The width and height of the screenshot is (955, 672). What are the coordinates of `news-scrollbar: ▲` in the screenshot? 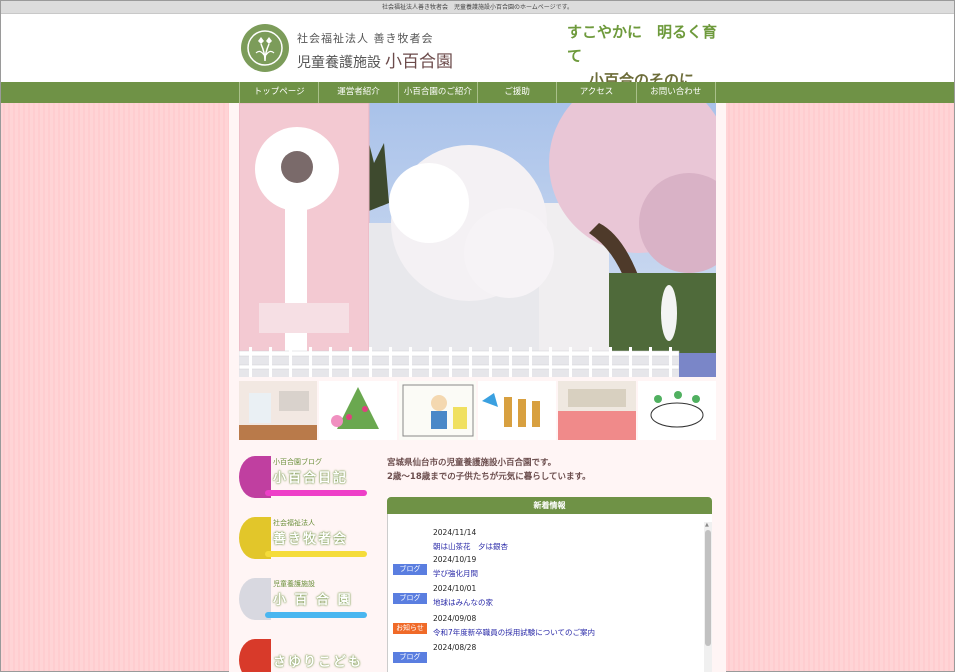 It's located at (708, 597).